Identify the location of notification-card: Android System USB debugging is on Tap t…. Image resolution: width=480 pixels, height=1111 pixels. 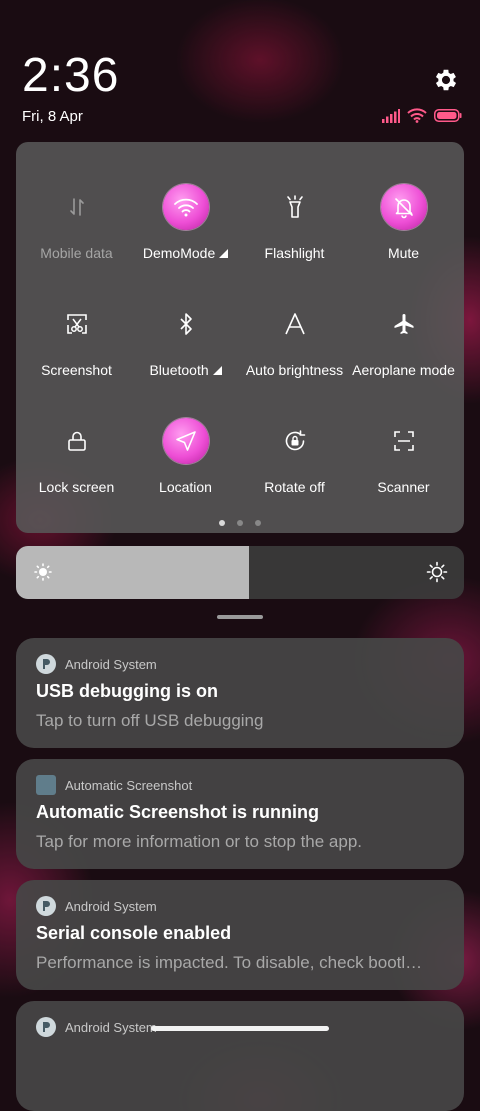
(240, 693).